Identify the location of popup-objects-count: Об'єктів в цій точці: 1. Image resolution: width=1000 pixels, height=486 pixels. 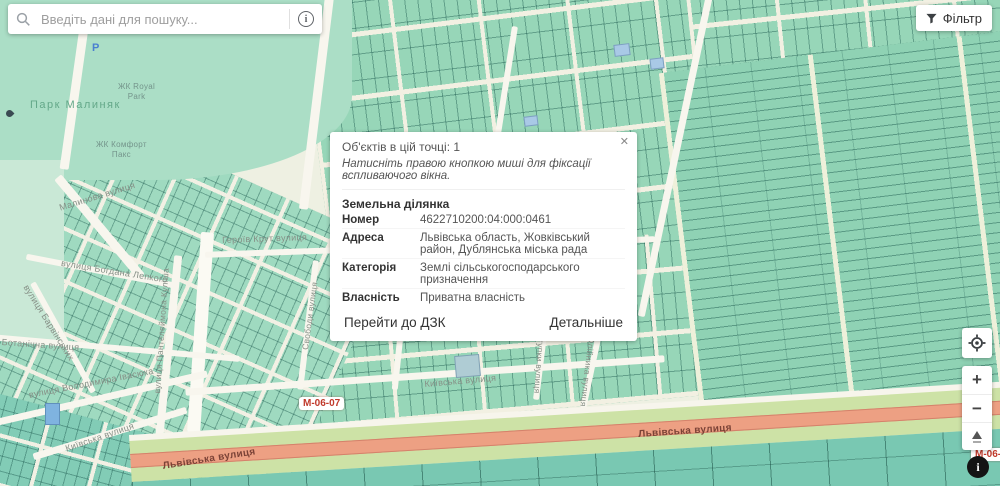
(401, 147).